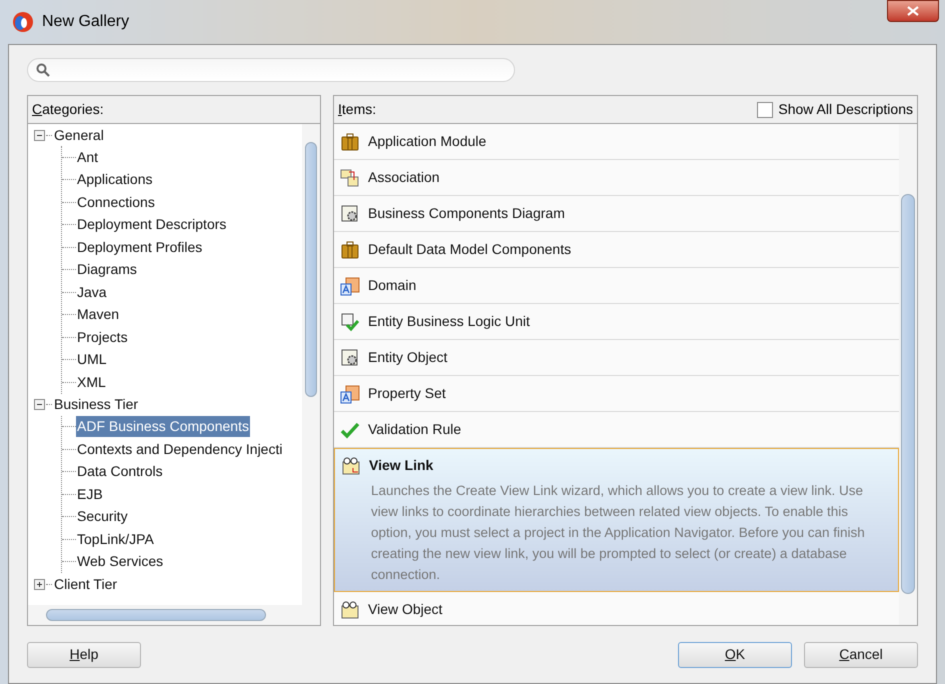  Describe the element at coordinates (92, 292) in the screenshot. I see `tree-item: Java` at that location.